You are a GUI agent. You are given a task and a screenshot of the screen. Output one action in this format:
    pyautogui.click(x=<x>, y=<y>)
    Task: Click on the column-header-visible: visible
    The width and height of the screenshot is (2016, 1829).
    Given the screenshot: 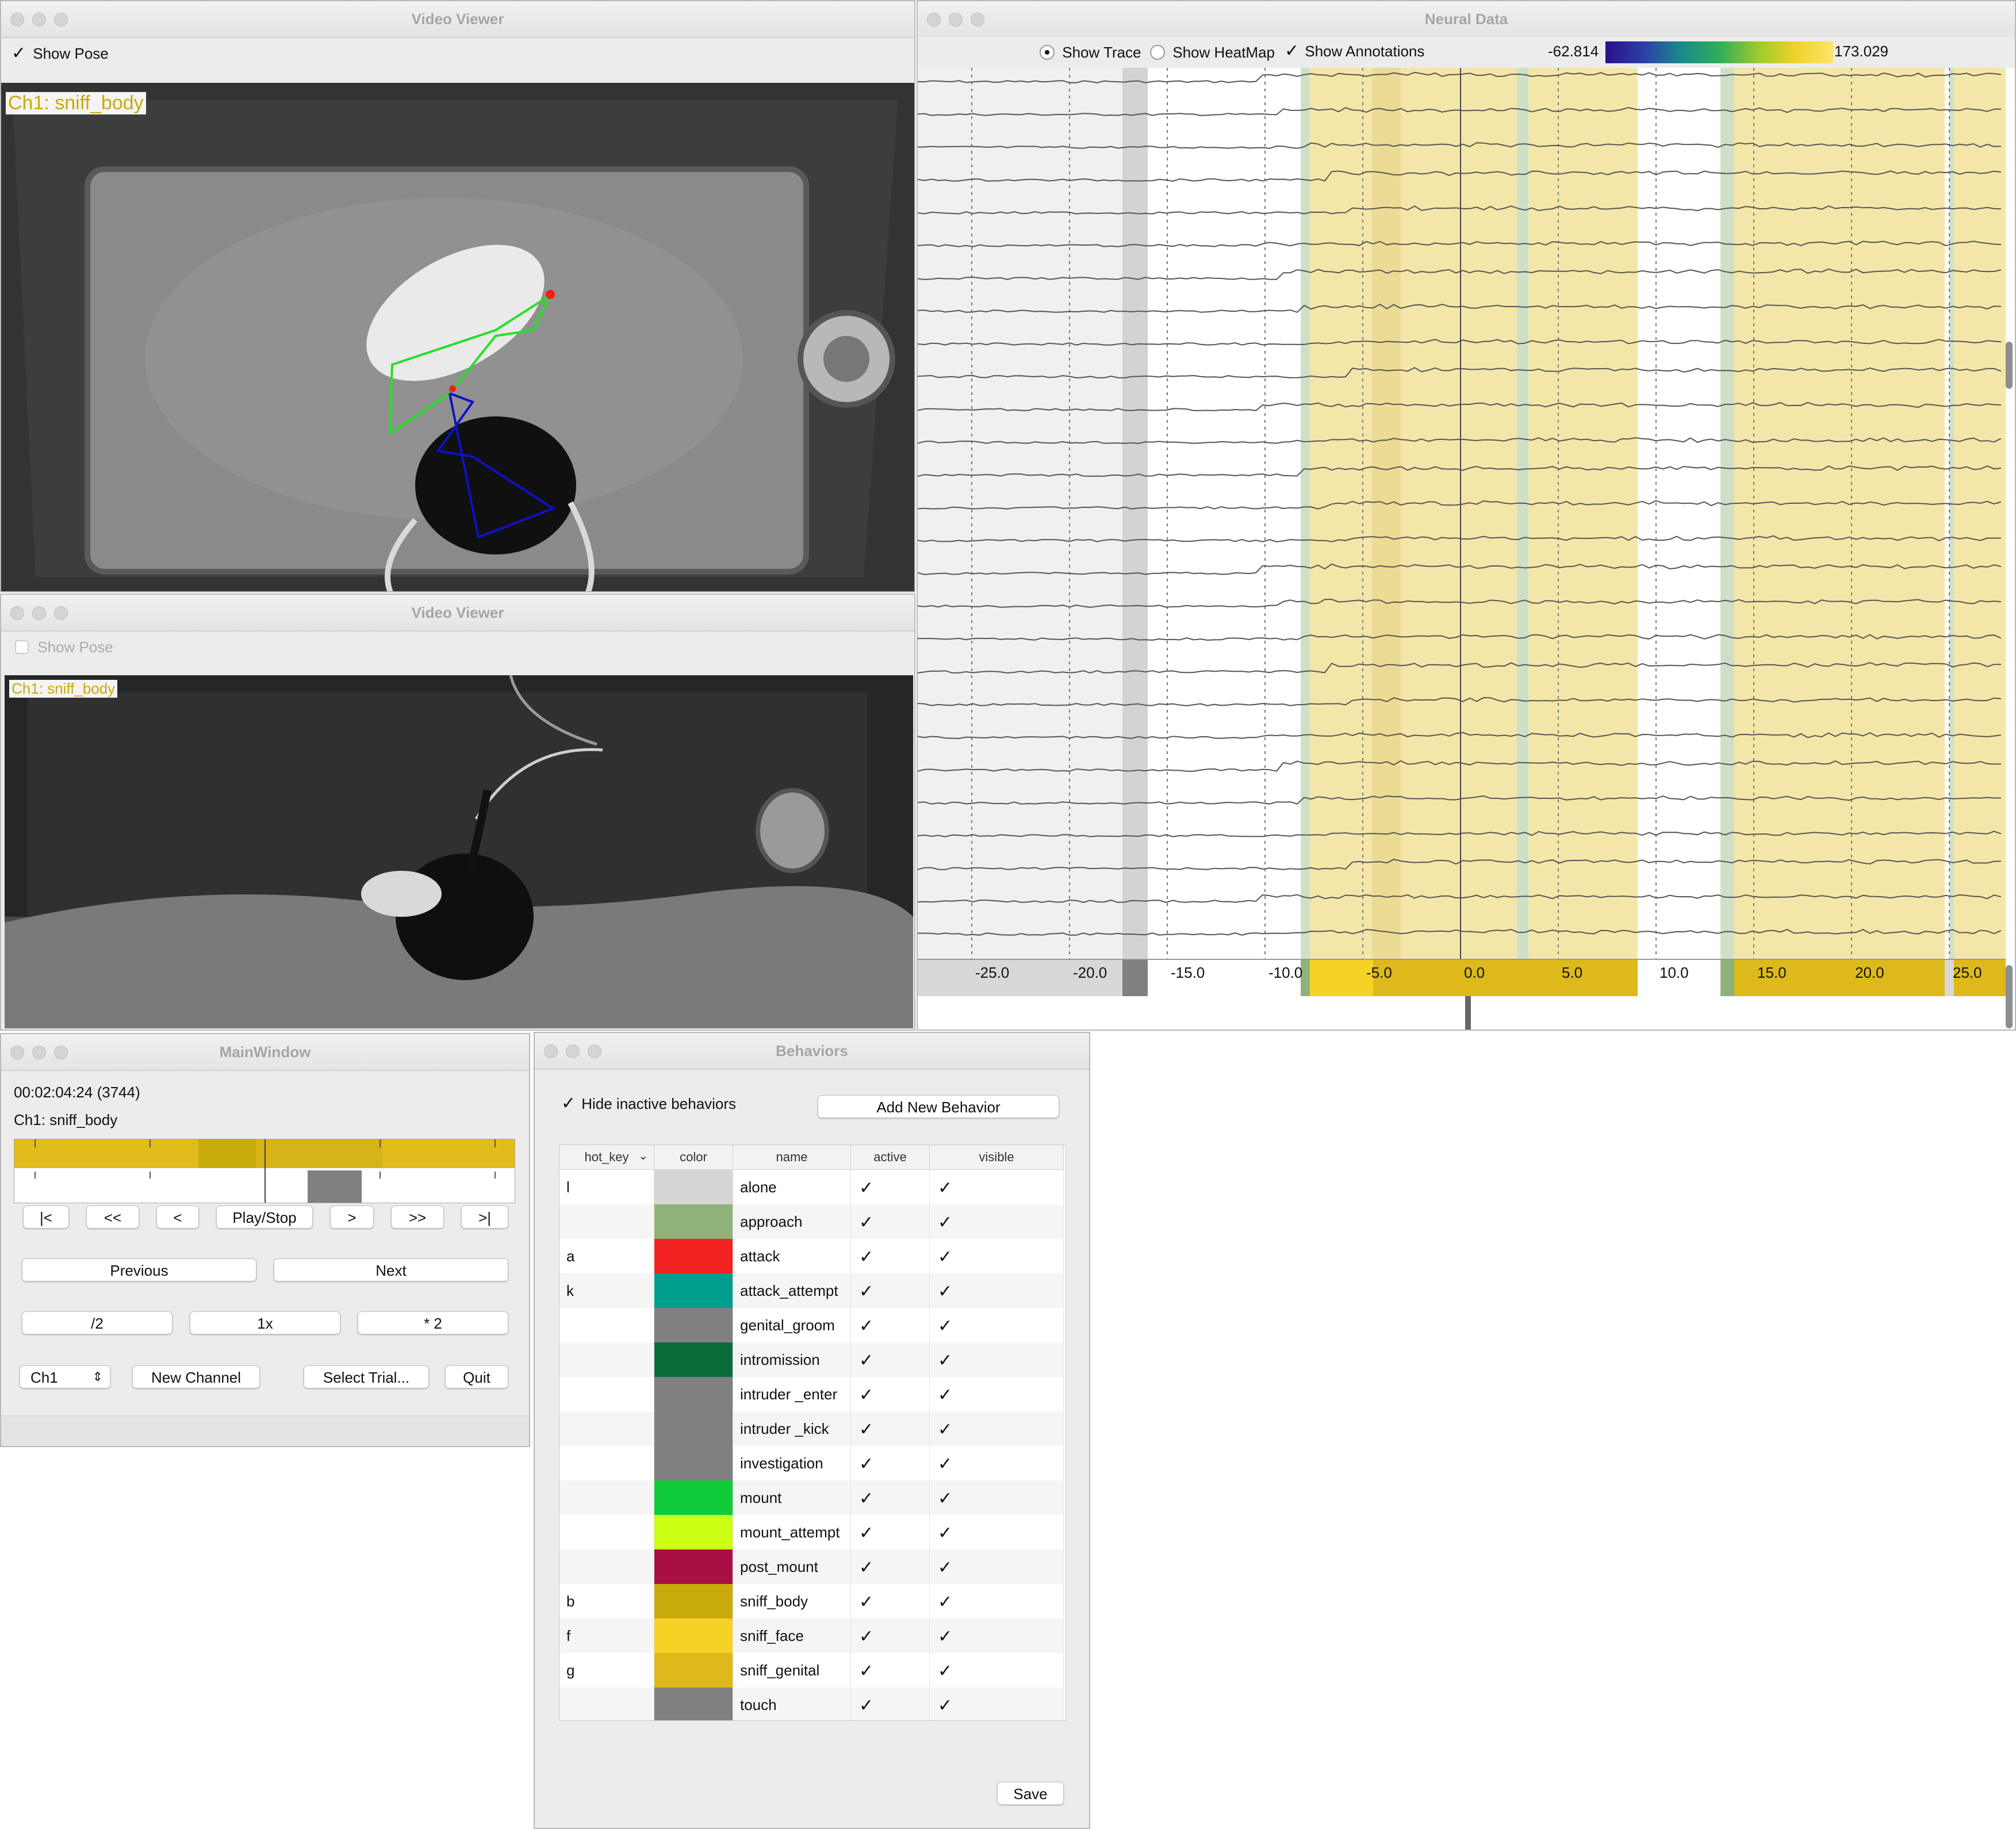 What is the action you would take?
    pyautogui.click(x=996, y=1157)
    